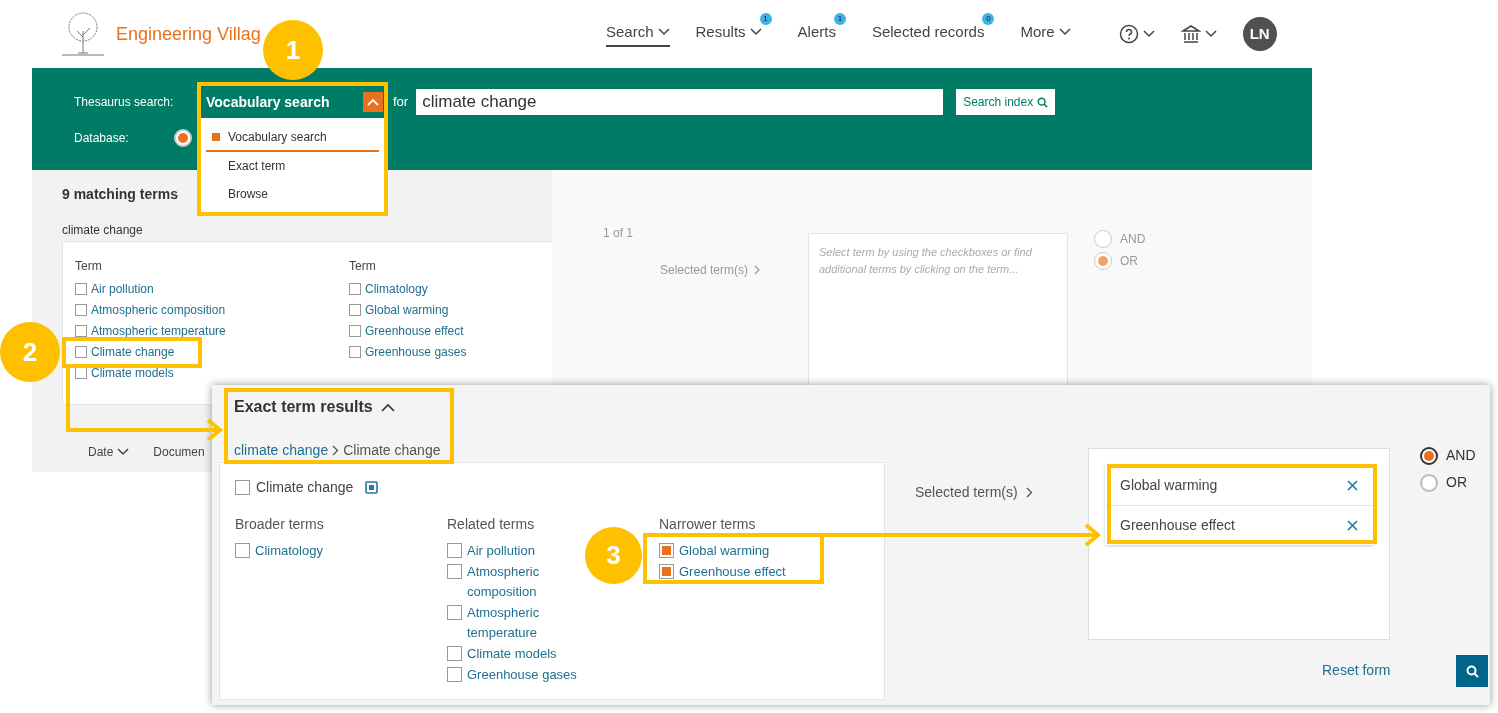  Describe the element at coordinates (1128, 34) in the screenshot. I see `help-icon` at that location.